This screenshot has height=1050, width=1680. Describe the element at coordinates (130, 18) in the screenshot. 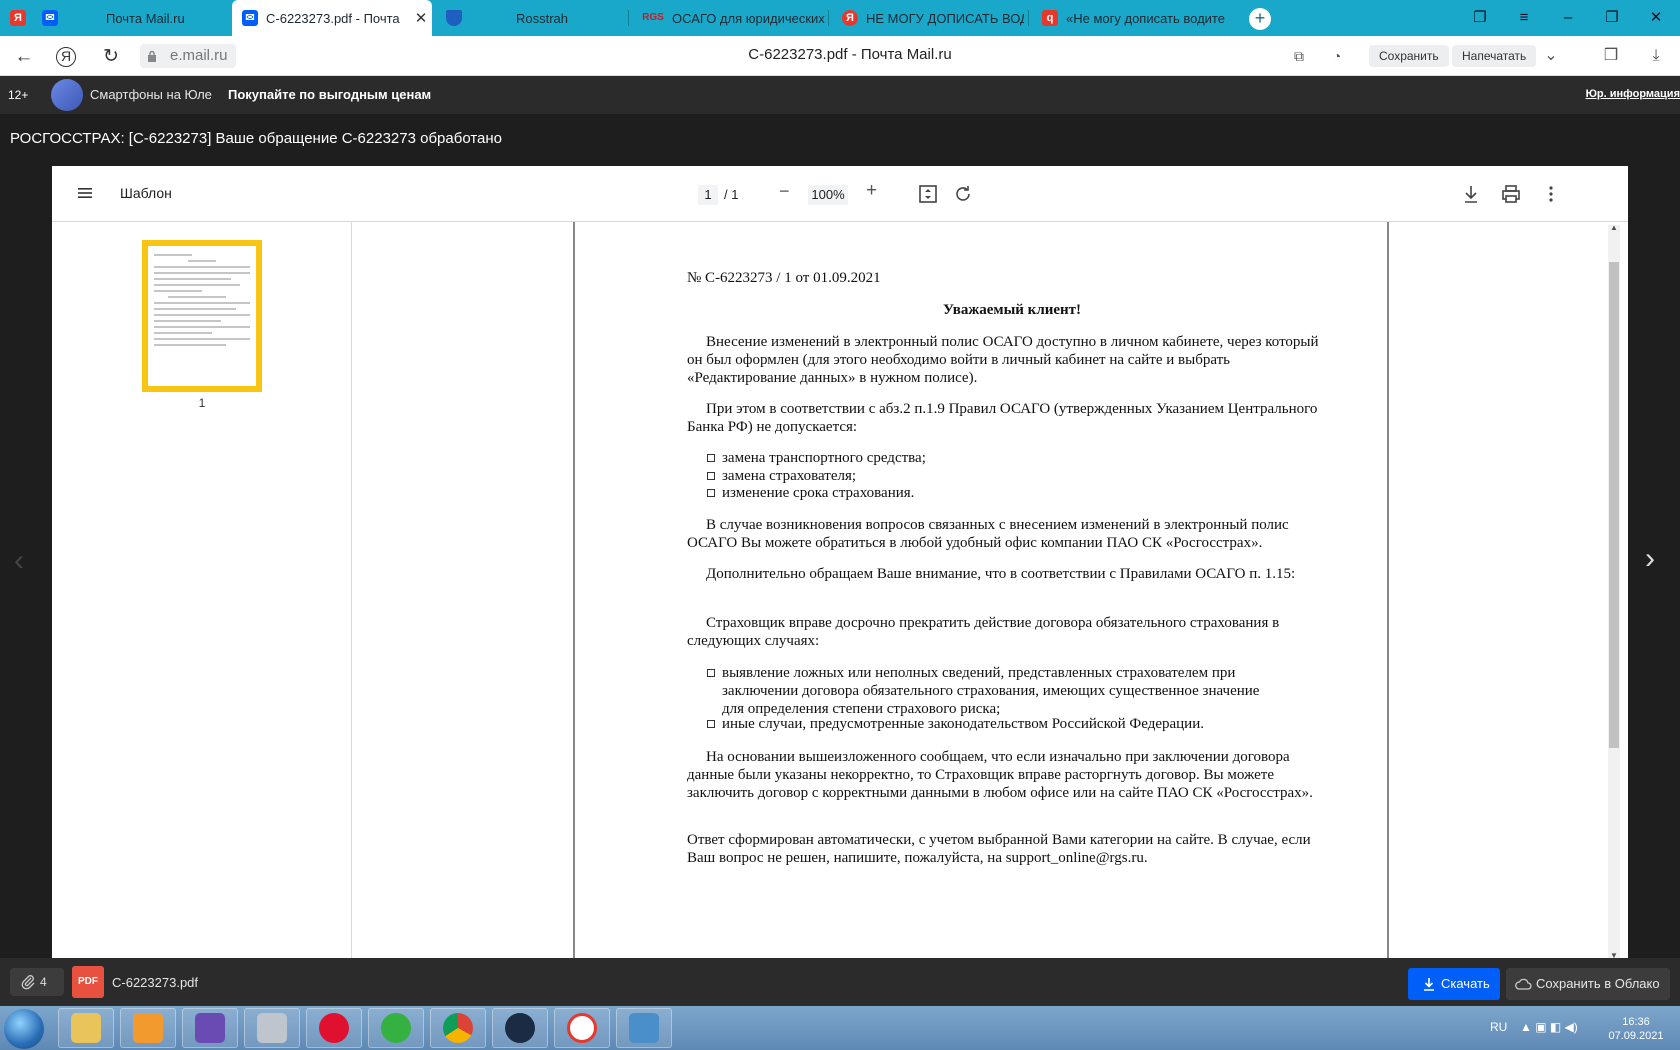

I see `tab-mail-inbox: ✉ Почта Mail.ru` at that location.